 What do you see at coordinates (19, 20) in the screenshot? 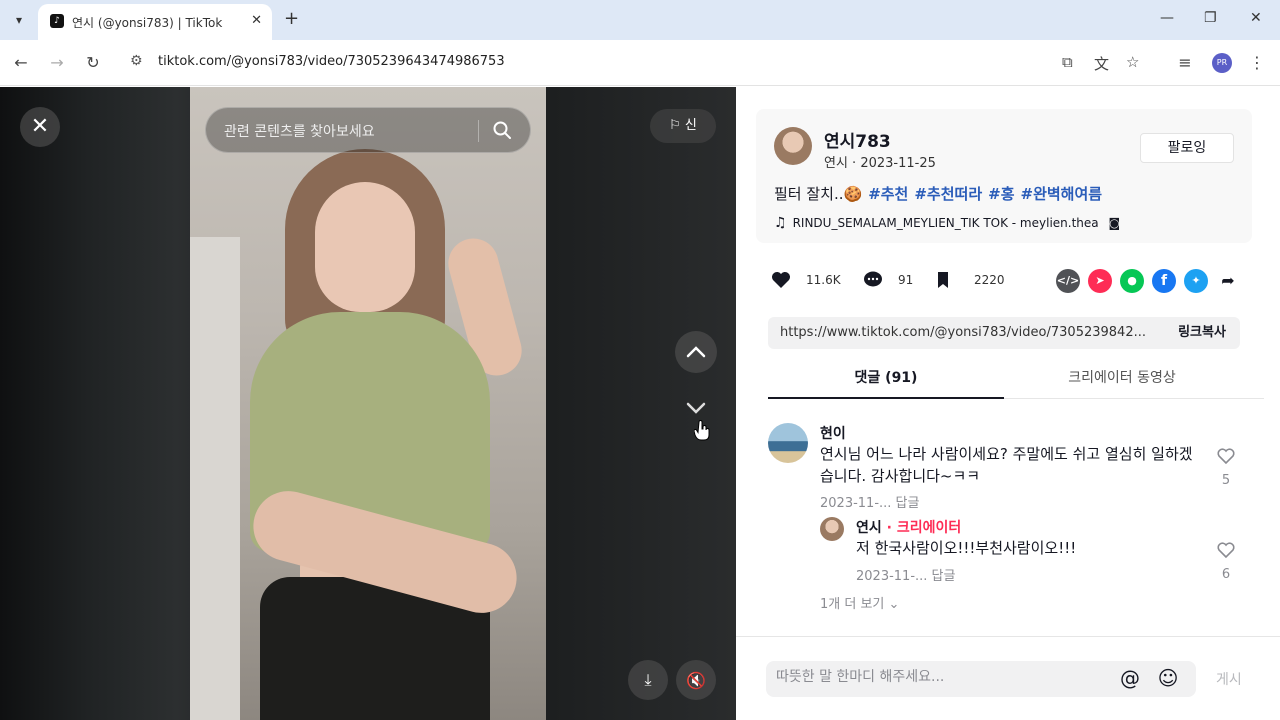
I see `tab-search-chevron-icon: ▾` at bounding box center [19, 20].